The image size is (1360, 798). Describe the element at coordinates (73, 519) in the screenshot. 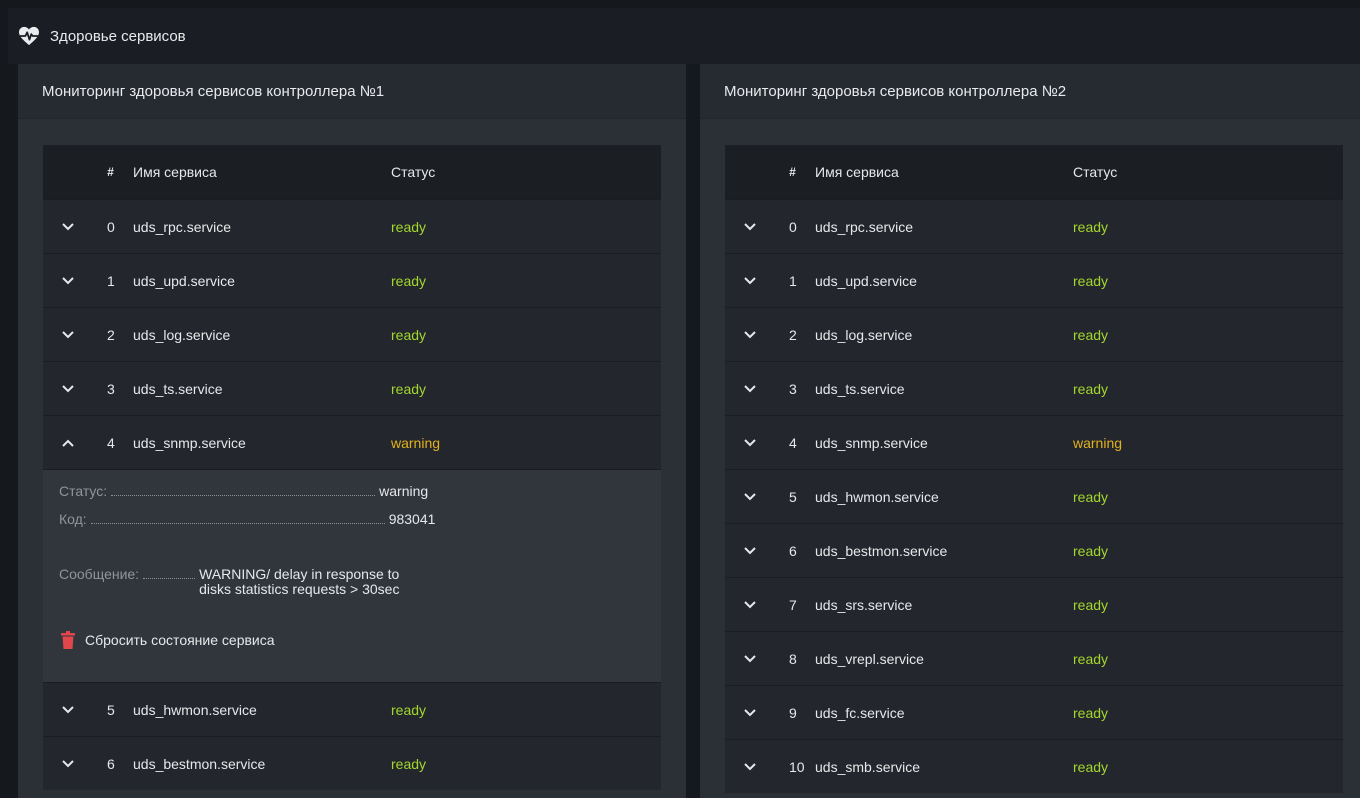

I see `detail-code-label: Код:` at that location.